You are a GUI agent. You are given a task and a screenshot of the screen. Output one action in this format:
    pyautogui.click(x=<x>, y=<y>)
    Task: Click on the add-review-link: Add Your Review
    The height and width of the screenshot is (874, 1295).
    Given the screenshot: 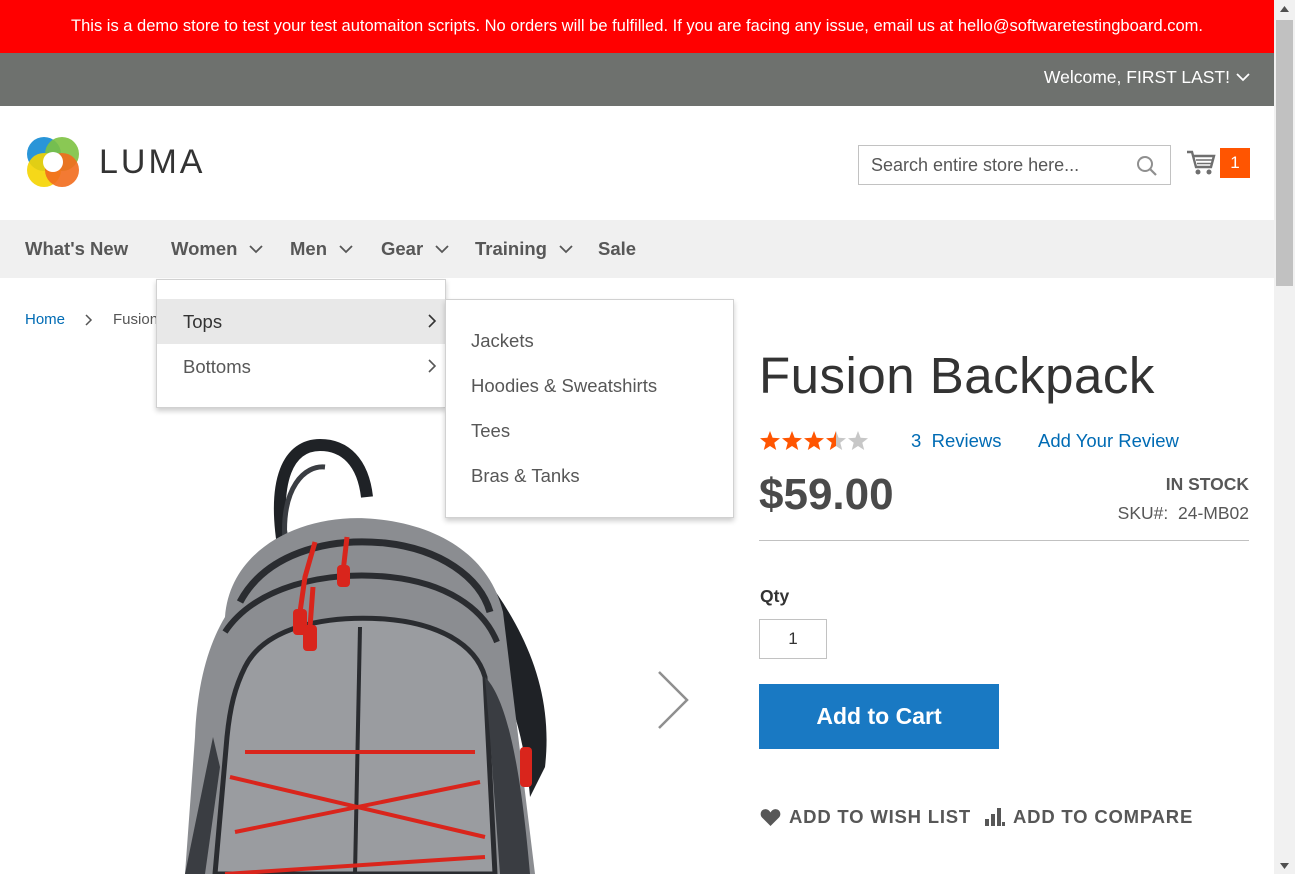 What is the action you would take?
    pyautogui.click(x=1108, y=441)
    